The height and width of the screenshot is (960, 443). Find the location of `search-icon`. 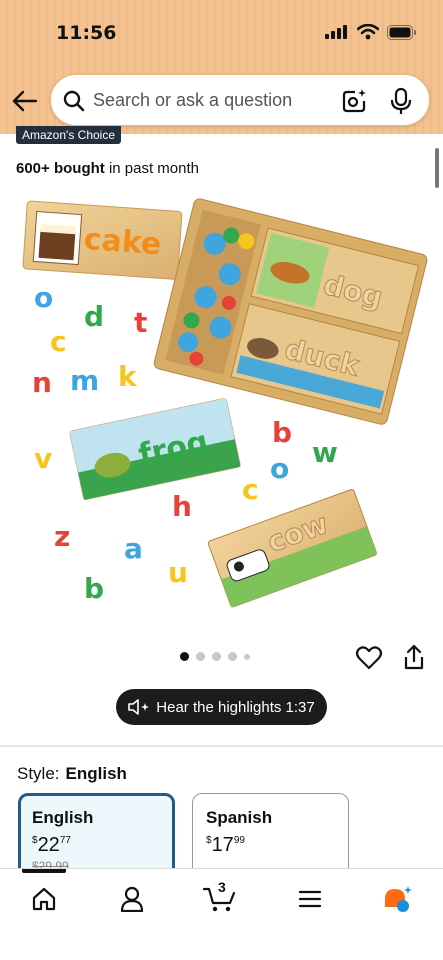

search-icon is located at coordinates (74, 101).